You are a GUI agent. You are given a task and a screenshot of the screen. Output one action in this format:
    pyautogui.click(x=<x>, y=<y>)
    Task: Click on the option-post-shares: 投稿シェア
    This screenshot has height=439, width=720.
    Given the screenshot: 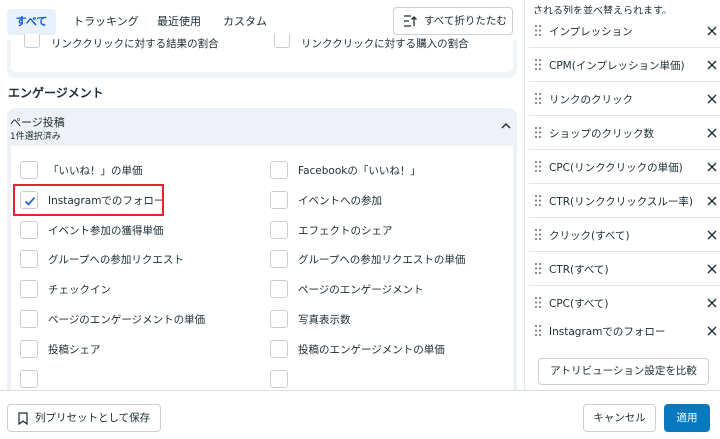 What is the action you would take?
    pyautogui.click(x=135, y=351)
    